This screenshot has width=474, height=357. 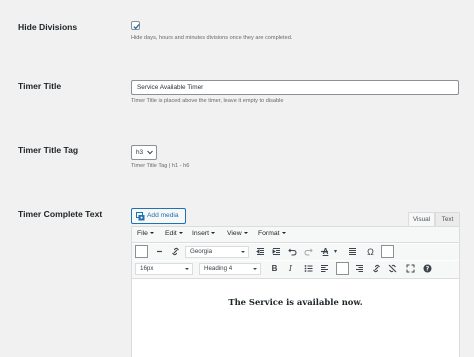 I want to click on timer-title-tag-select: h3, so click(x=144, y=152).